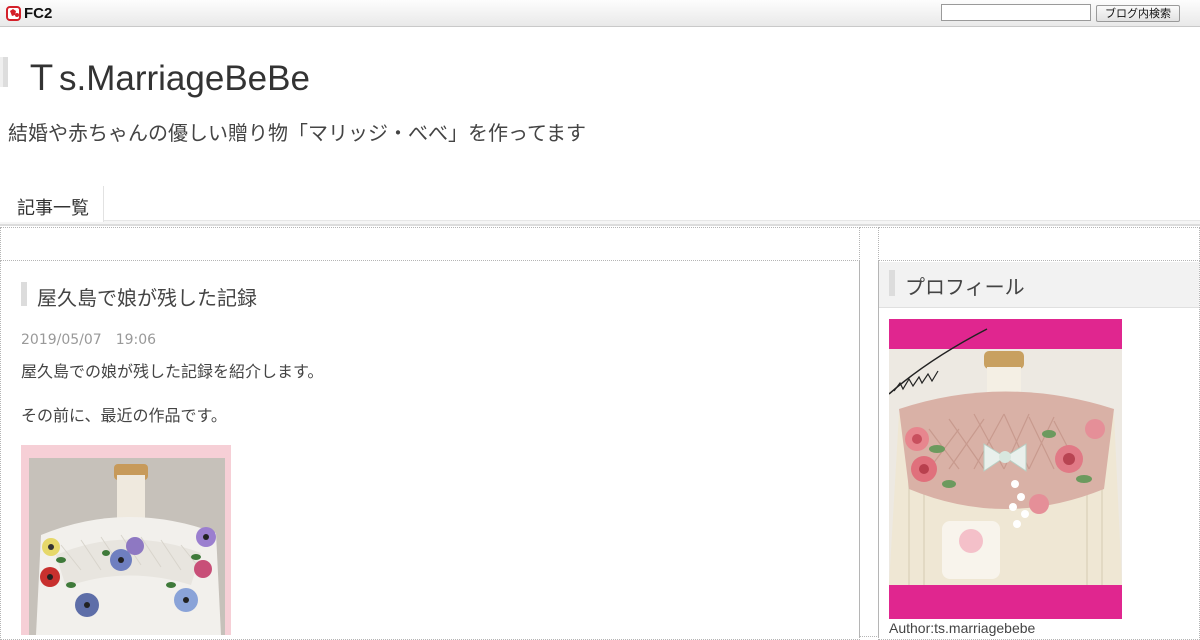  Describe the element at coordinates (38, 13) in the screenshot. I see `fc2-logo-text: FC2` at that location.